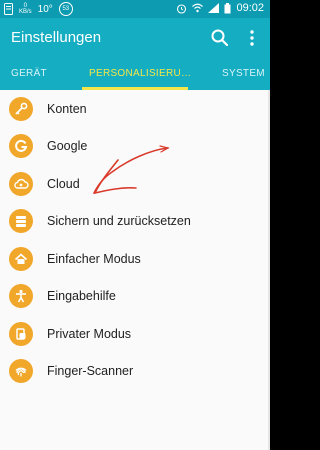  Describe the element at coordinates (25, 12) in the screenshot. I see `data-speed-unit: KB/s` at that location.